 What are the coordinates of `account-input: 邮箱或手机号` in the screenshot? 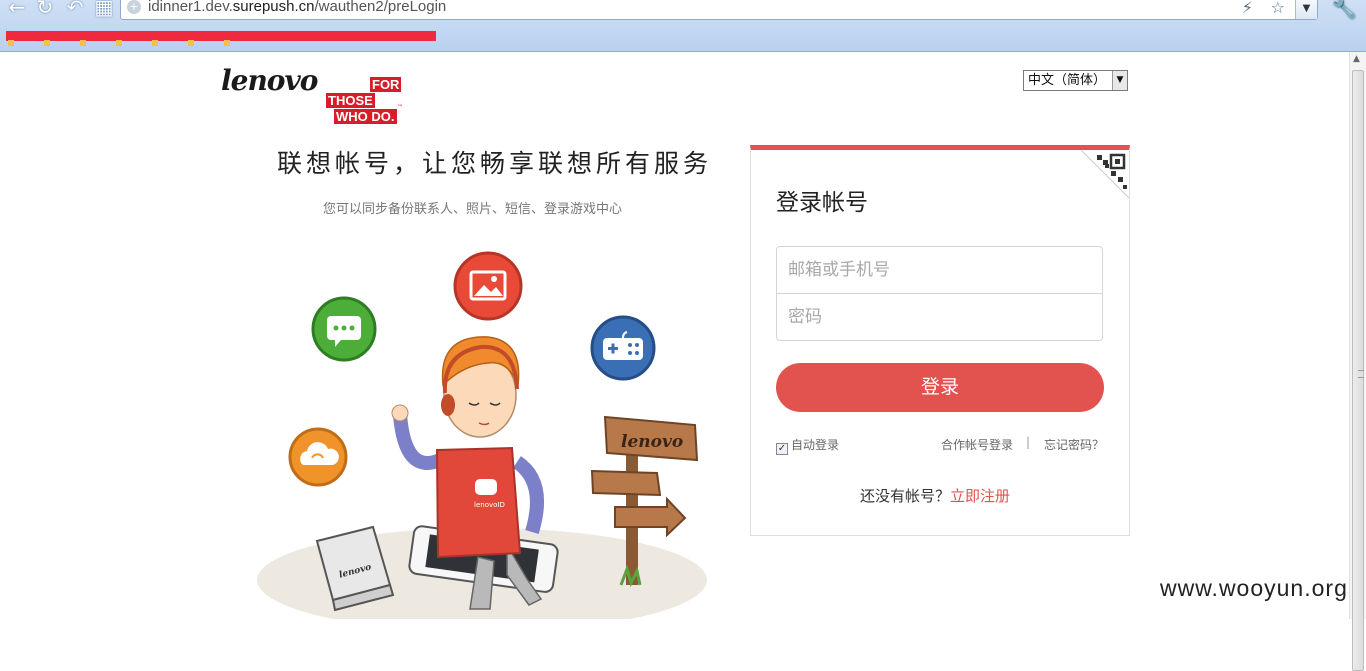 It's located at (939, 270).